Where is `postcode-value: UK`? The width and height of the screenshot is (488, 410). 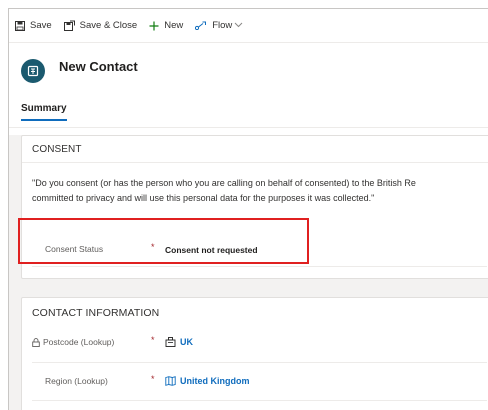 postcode-value: UK is located at coordinates (186, 342).